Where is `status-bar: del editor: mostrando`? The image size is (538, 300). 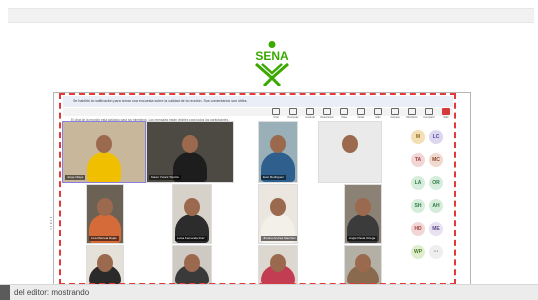
status-bar: del editor: mostrando is located at coordinates (269, 292).